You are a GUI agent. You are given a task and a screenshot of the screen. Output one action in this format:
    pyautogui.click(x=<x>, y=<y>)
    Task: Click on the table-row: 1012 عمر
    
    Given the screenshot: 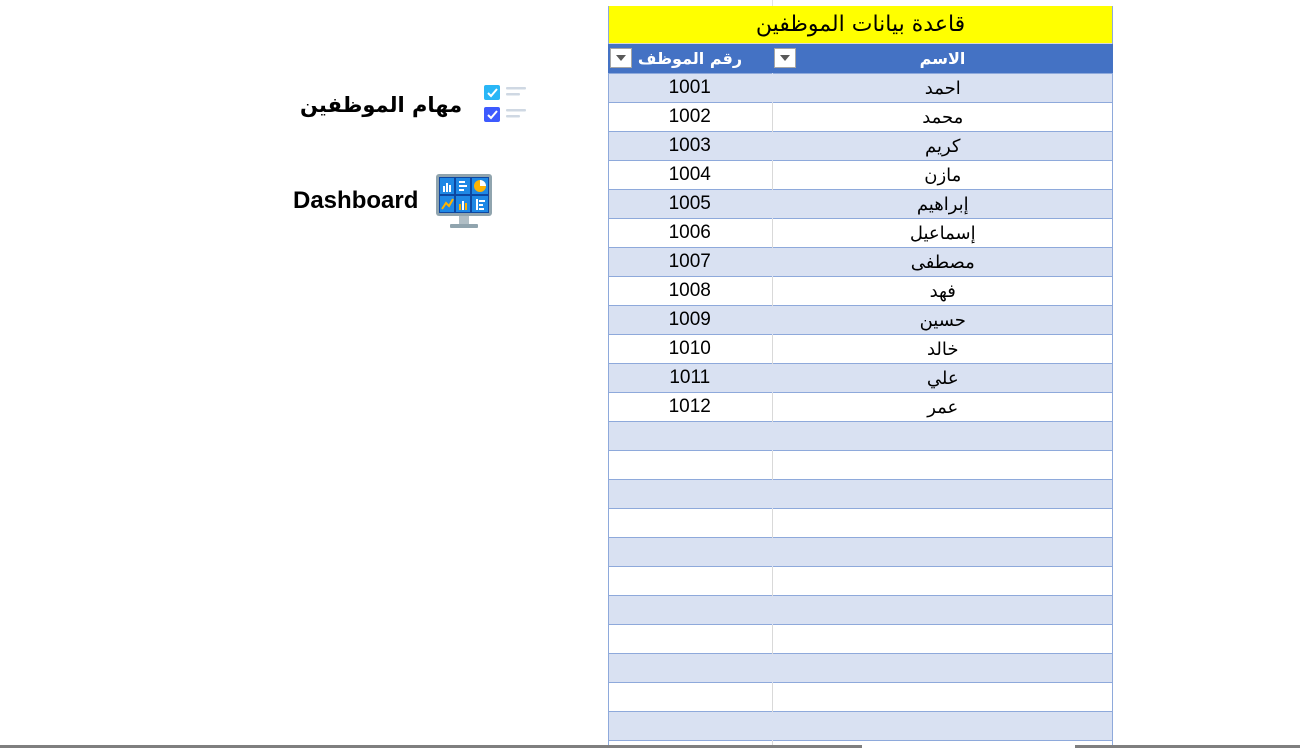 What is the action you would take?
    pyautogui.click(x=860, y=407)
    